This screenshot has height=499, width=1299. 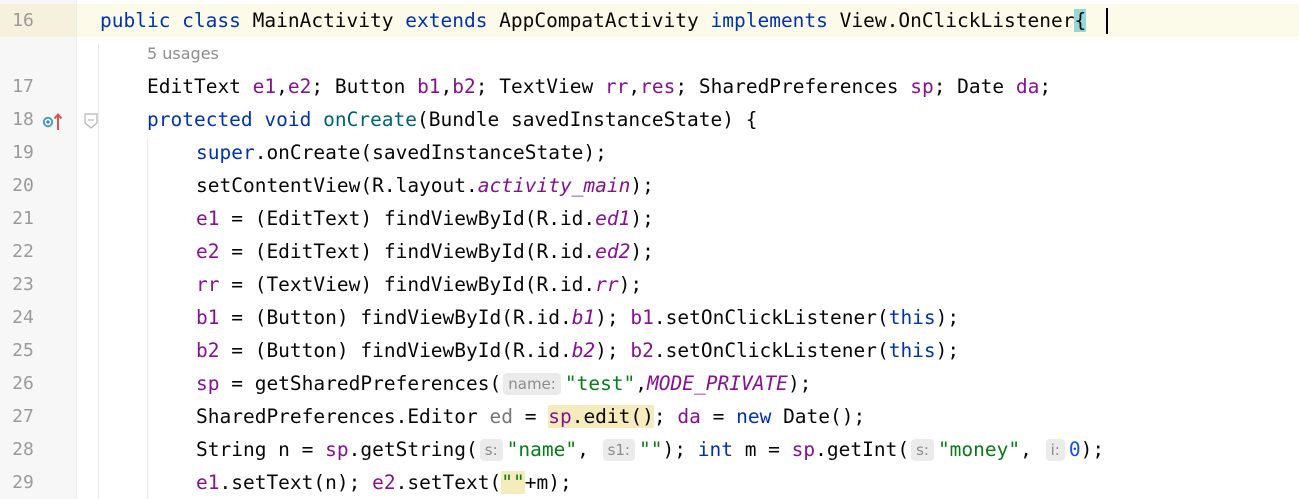 I want to click on line-number: 18, so click(x=23, y=119).